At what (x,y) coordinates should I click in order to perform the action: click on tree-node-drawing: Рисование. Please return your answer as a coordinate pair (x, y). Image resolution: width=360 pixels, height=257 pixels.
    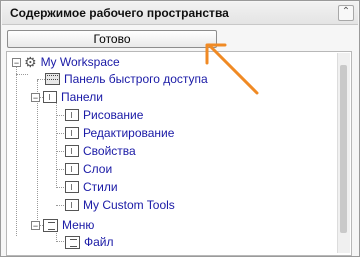
    Looking at the image, I should click on (104, 115).